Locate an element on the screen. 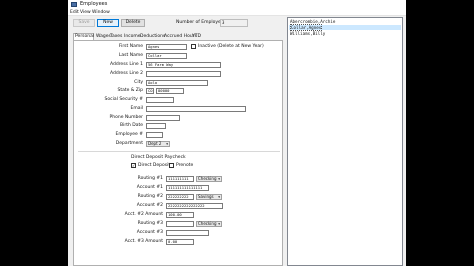 This screenshot has width=474, height=266. state-field: CO is located at coordinates (150, 91).